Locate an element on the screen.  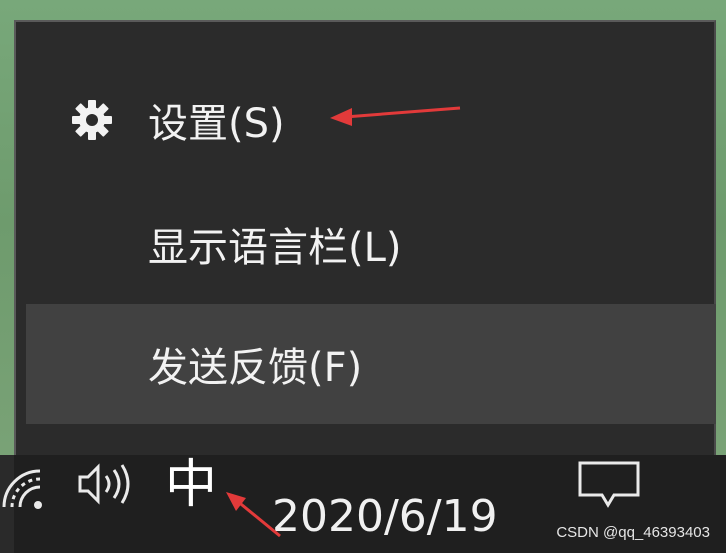
menu-item-label: 设置(S) is located at coordinates (216, 124).